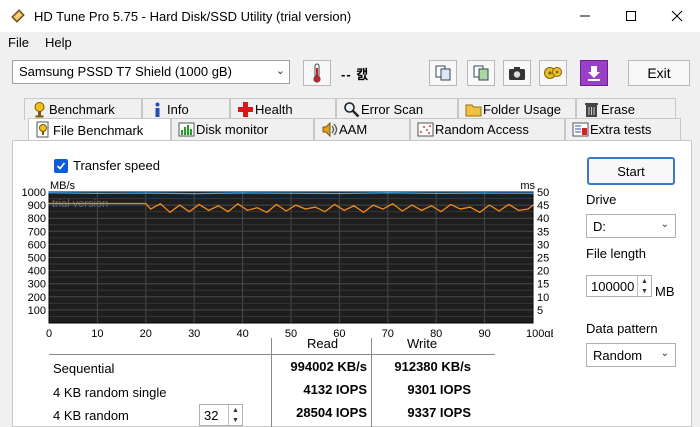 The height and width of the screenshot is (427, 700). Describe the element at coordinates (664, 224) in the screenshot. I see `chevron-down-icon: ⌄` at that location.